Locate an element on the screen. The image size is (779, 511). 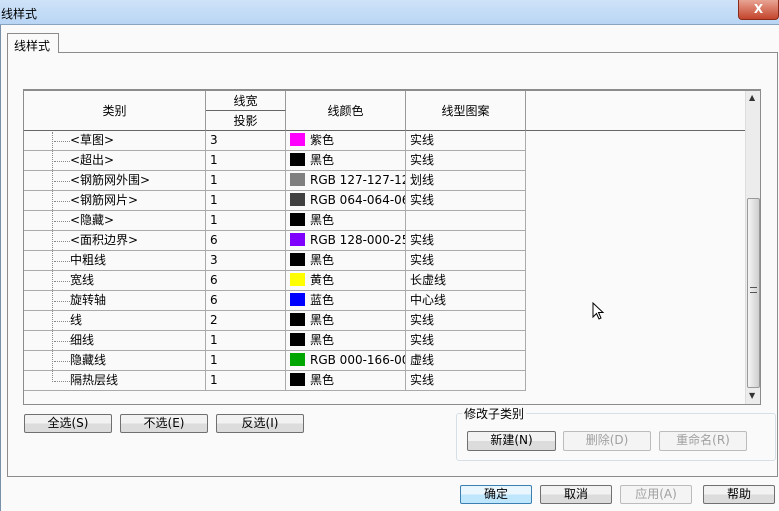
table-row: <面积边界> 6 RGB 128-000-255实线 is located at coordinates (275, 241).